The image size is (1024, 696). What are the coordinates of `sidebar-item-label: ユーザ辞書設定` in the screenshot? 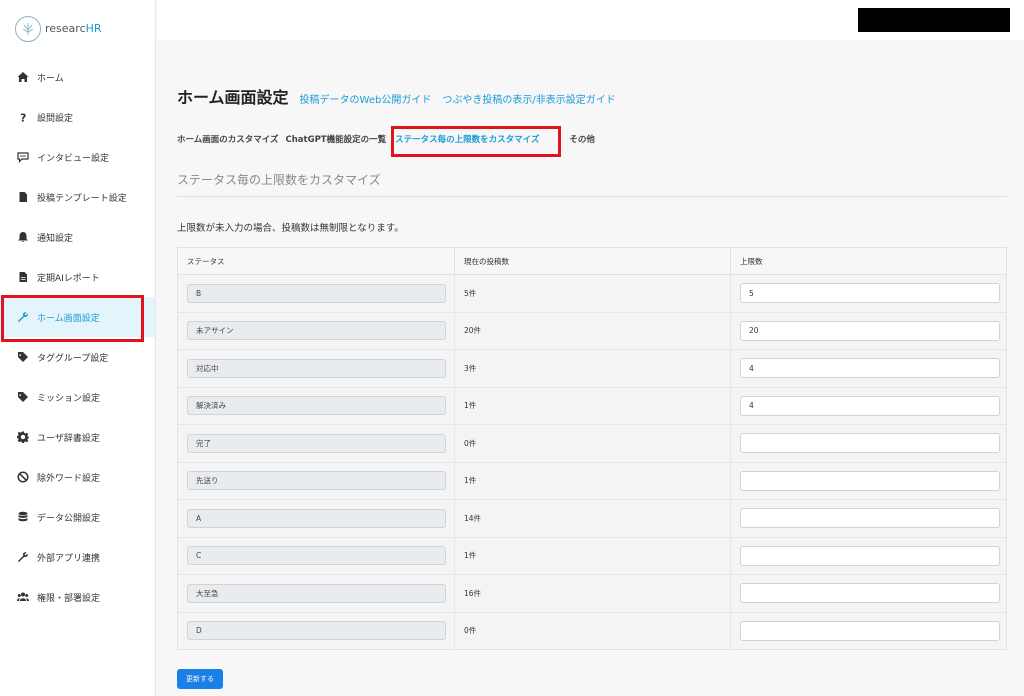 It's located at (68, 438).